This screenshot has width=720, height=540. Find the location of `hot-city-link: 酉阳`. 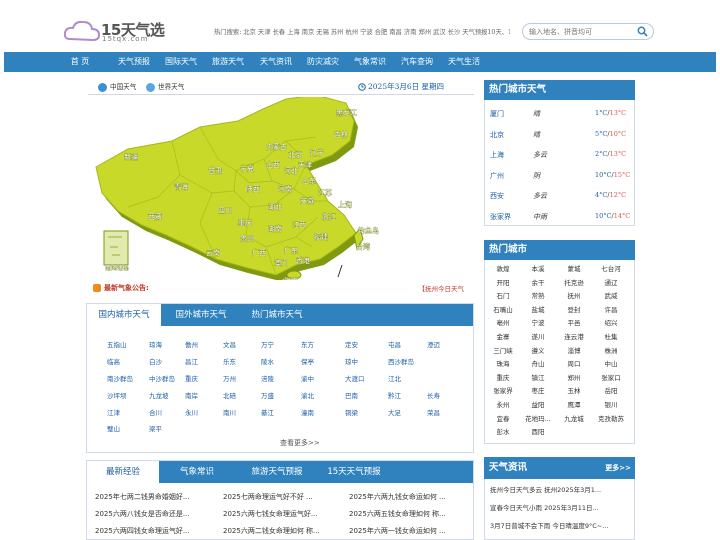

hot-city-link: 酉阳 is located at coordinates (538, 431).